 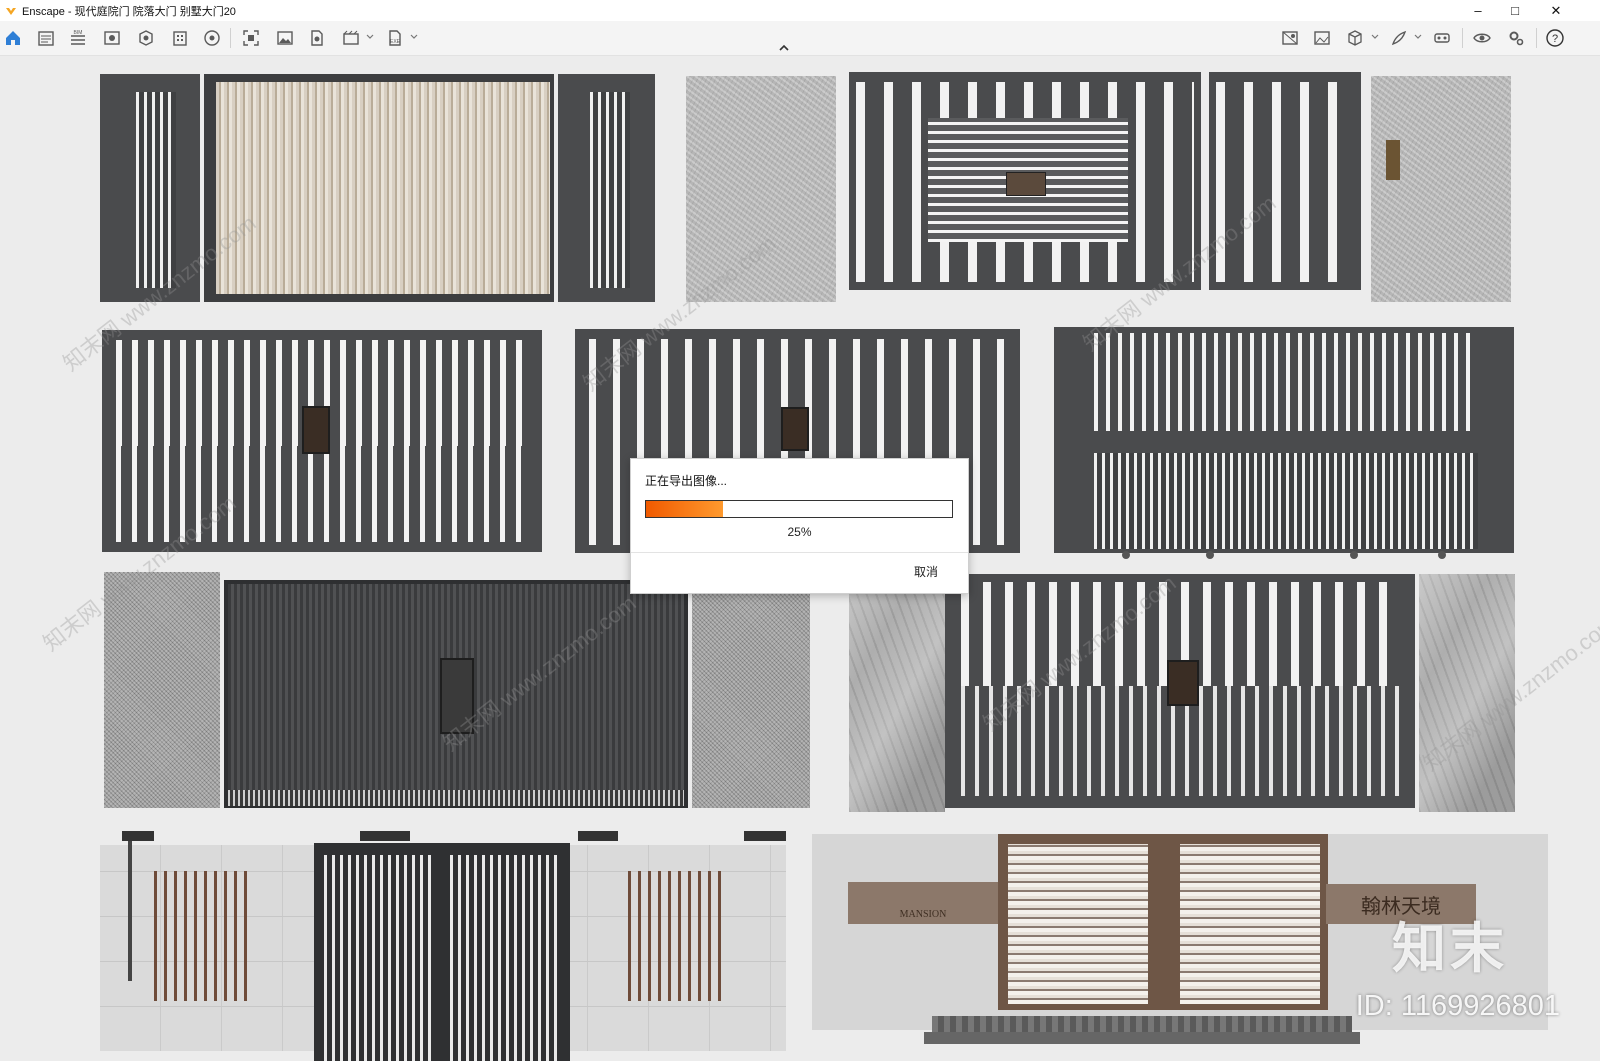 What do you see at coordinates (1322, 38) in the screenshot?
I see `atmosphere-icon` at bounding box center [1322, 38].